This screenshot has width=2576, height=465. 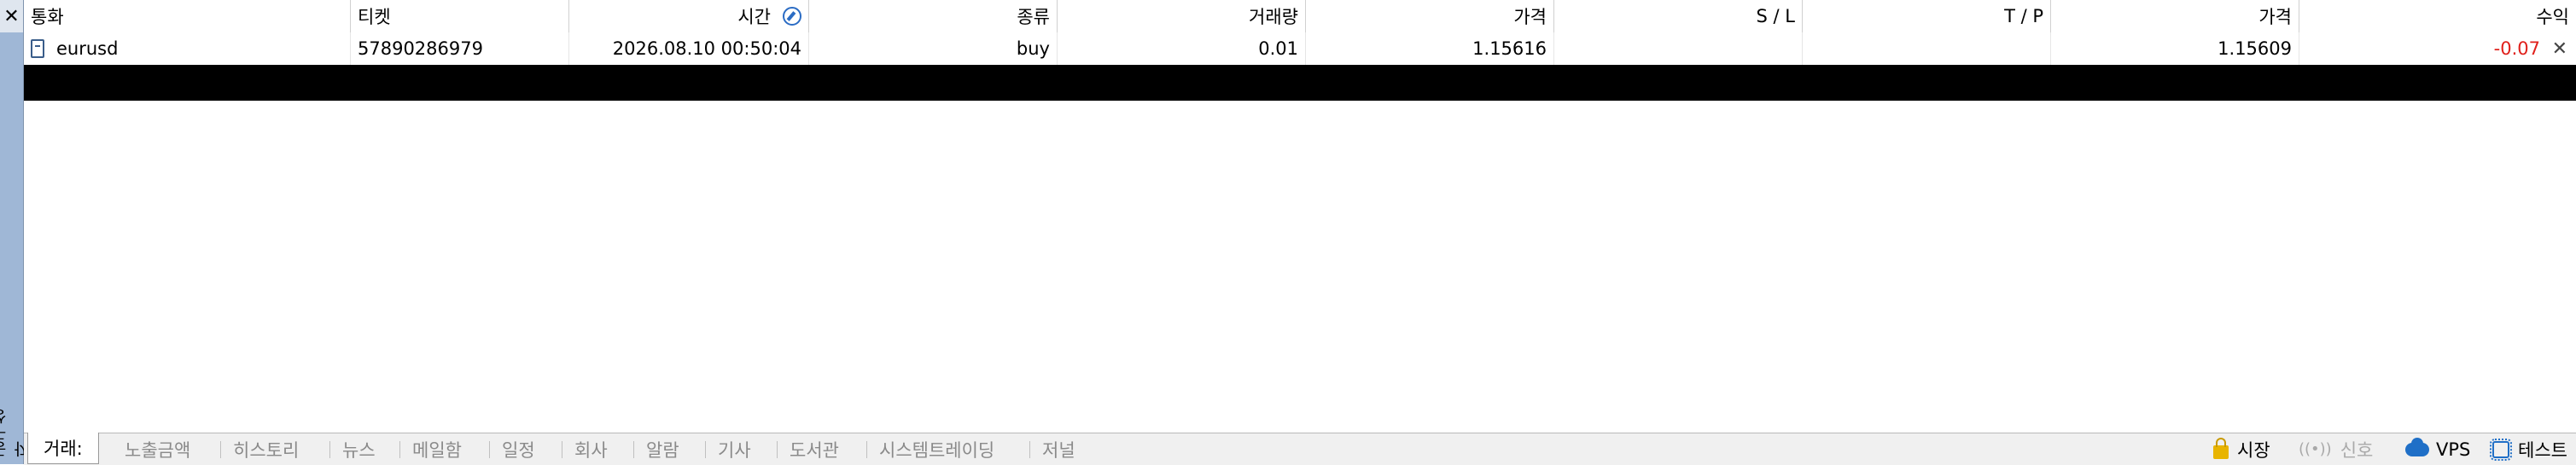 What do you see at coordinates (936, 449) in the screenshot?
I see `tab-algo-trading: 시스템트레이딩` at bounding box center [936, 449].